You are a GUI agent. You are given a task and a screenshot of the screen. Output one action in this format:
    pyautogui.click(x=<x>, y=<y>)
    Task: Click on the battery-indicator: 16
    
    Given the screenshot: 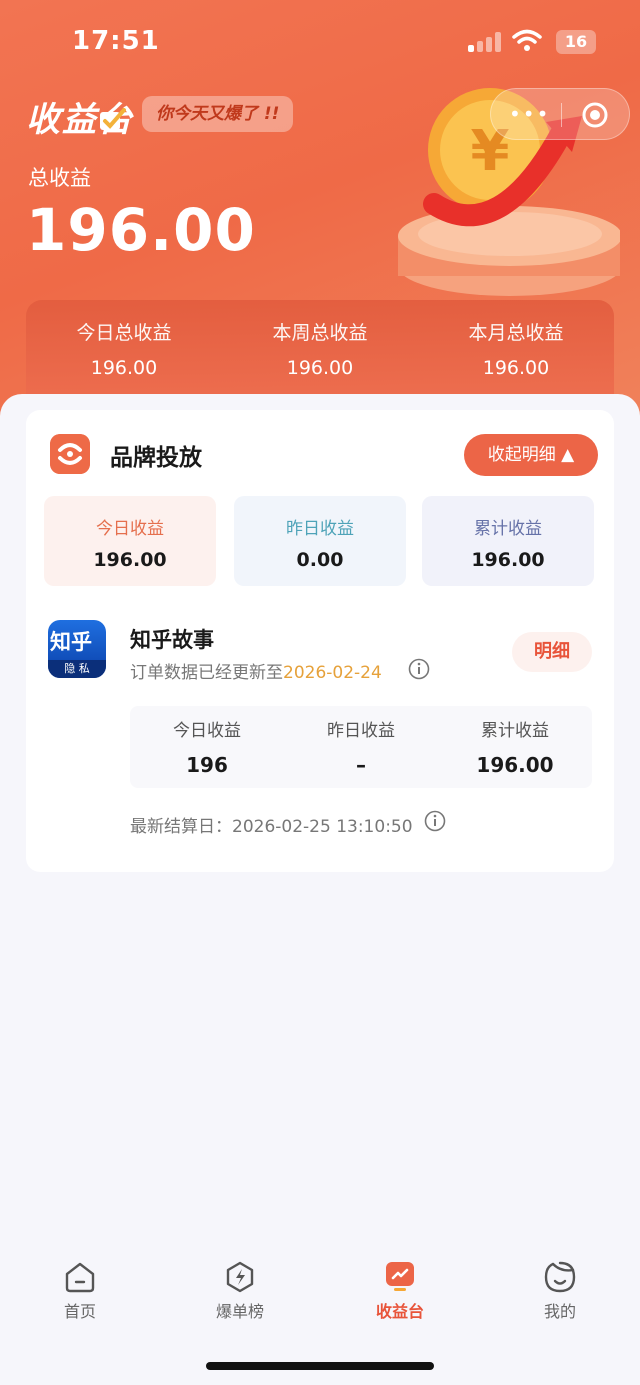 What is the action you would take?
    pyautogui.click(x=576, y=42)
    